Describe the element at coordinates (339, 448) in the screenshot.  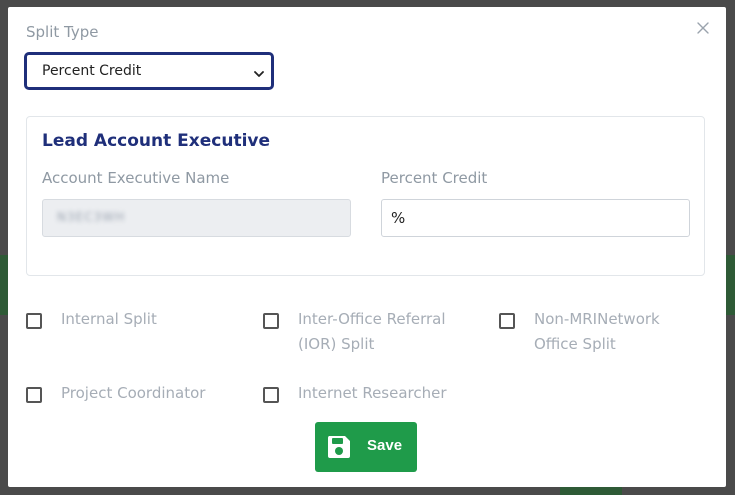
I see `floppy-disk-icon` at that location.